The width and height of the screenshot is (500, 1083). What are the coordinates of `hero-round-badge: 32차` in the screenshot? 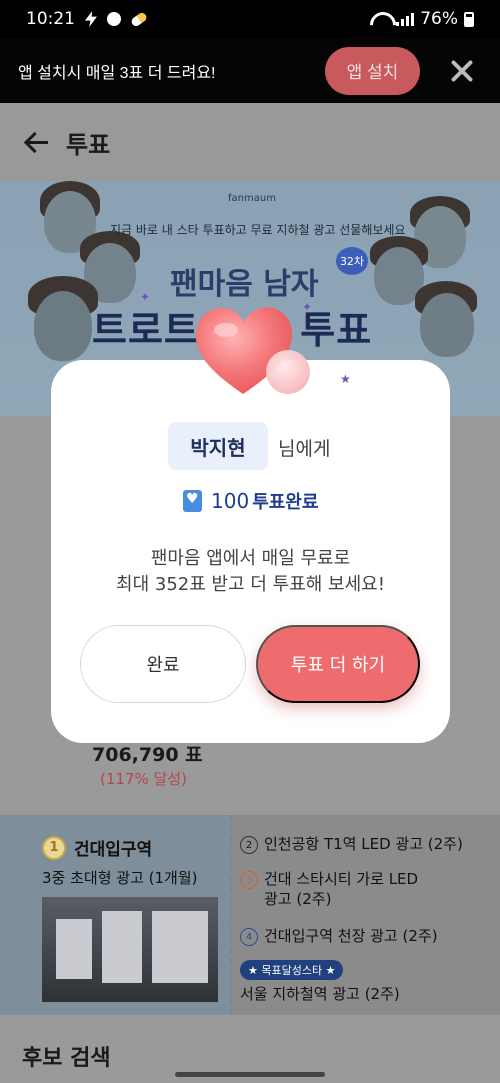 It's located at (352, 261).